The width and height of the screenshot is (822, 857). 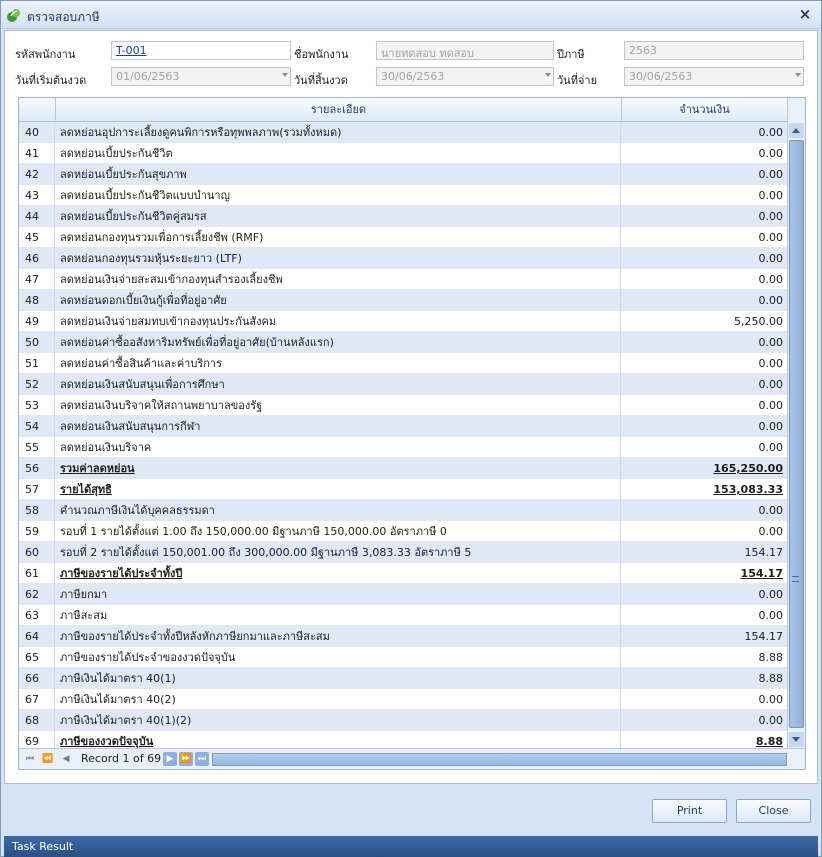 I want to click on first-record-icon: ⏮, so click(x=30, y=759).